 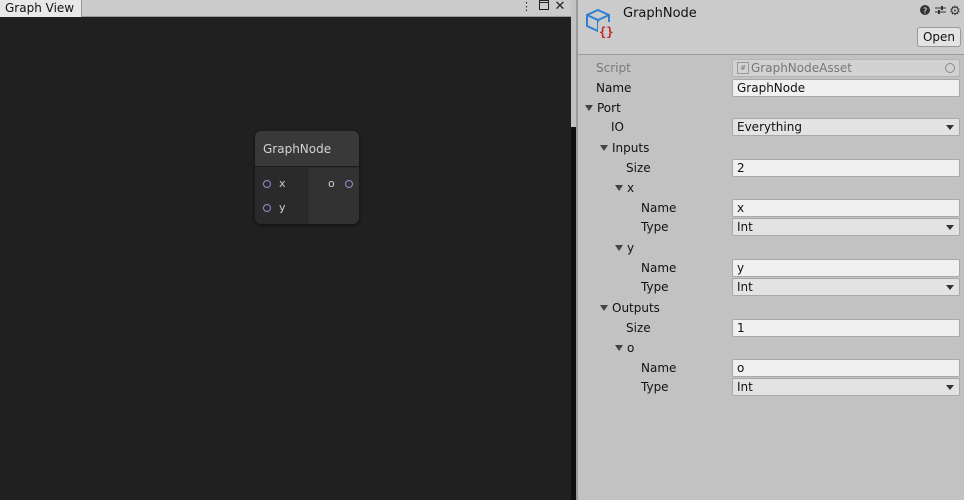 What do you see at coordinates (638, 328) in the screenshot?
I see `outputs-size-label: Size` at bounding box center [638, 328].